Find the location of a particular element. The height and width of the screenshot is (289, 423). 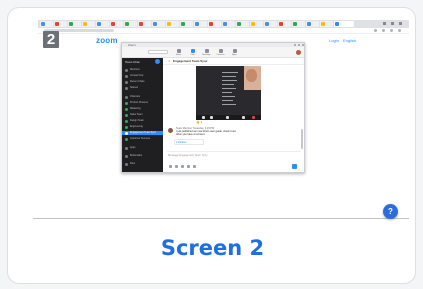

sidebar-item: Files is located at coordinates (142, 164).